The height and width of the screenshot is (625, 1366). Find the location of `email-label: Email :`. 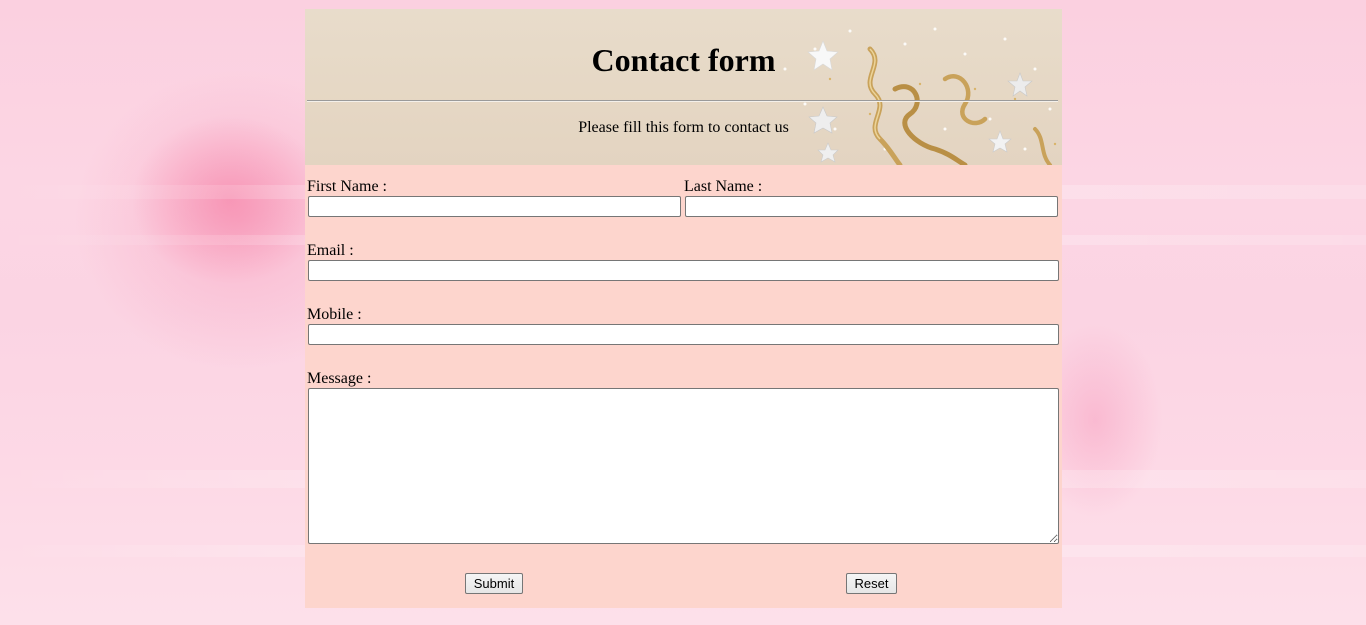

email-label: Email : is located at coordinates (330, 250).